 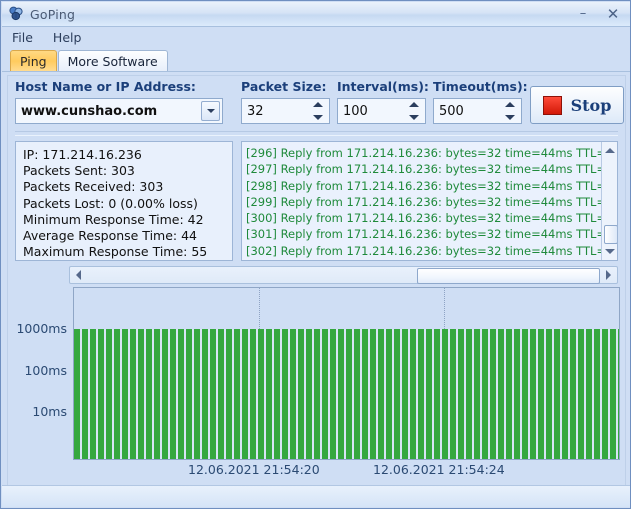 What do you see at coordinates (316, 60) in the screenshot?
I see `tab-strip: Ping More Software` at bounding box center [316, 60].